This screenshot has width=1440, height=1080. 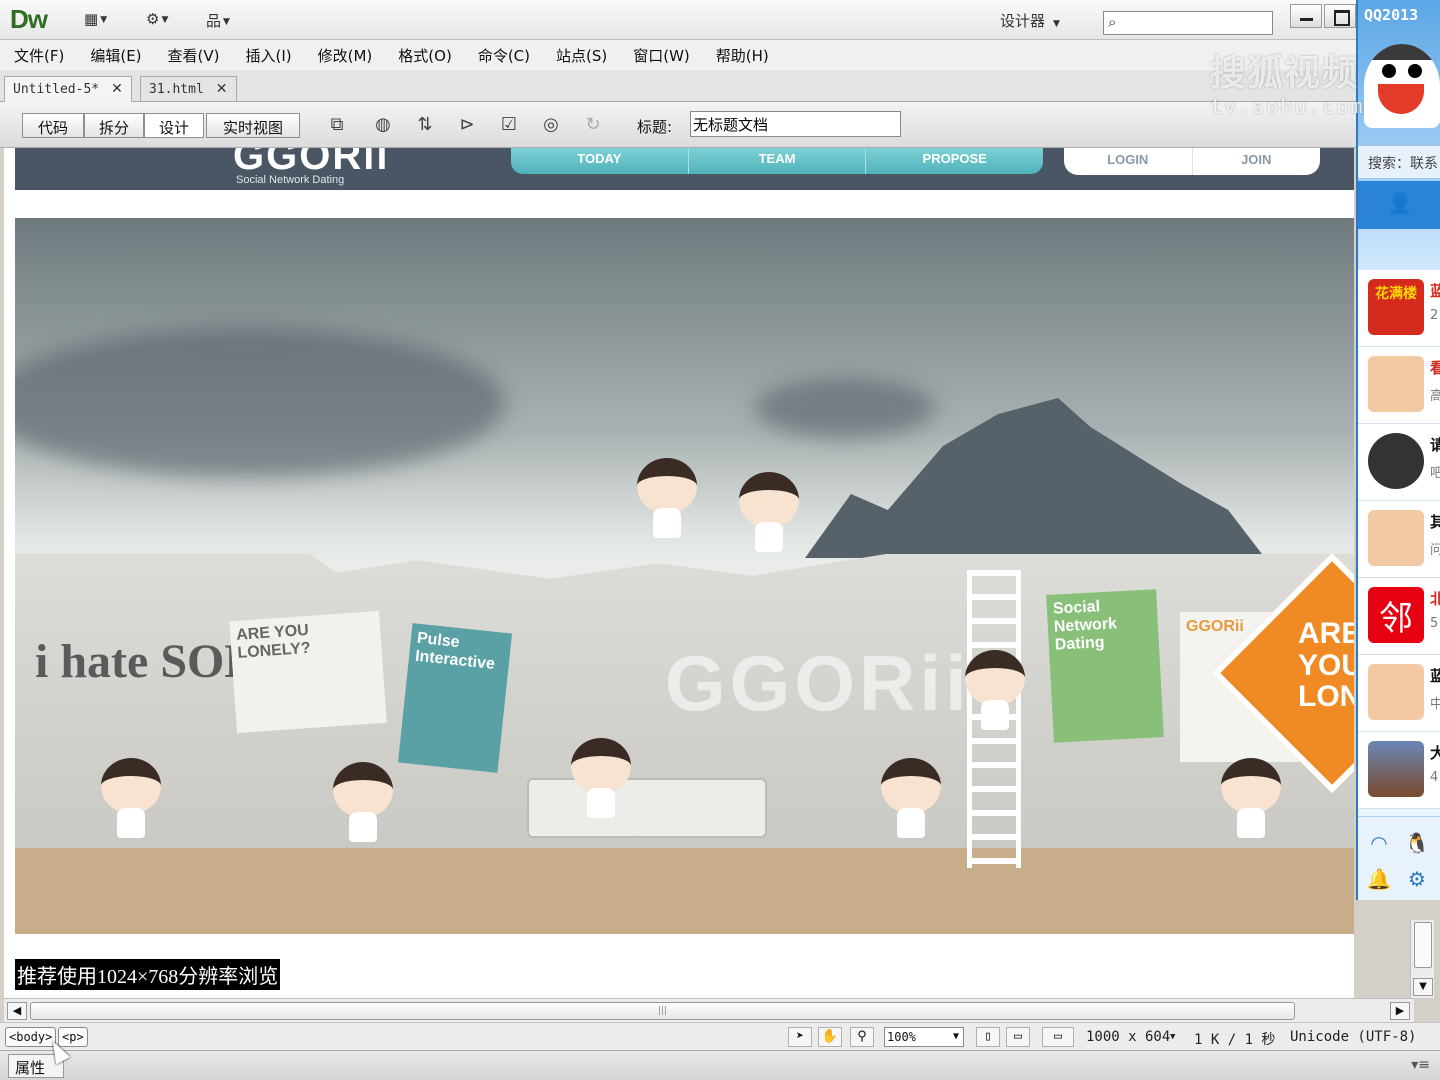 What do you see at coordinates (720, 1065) in the screenshot?
I see `properties-panel-bar: 属性 ▾≡` at bounding box center [720, 1065].